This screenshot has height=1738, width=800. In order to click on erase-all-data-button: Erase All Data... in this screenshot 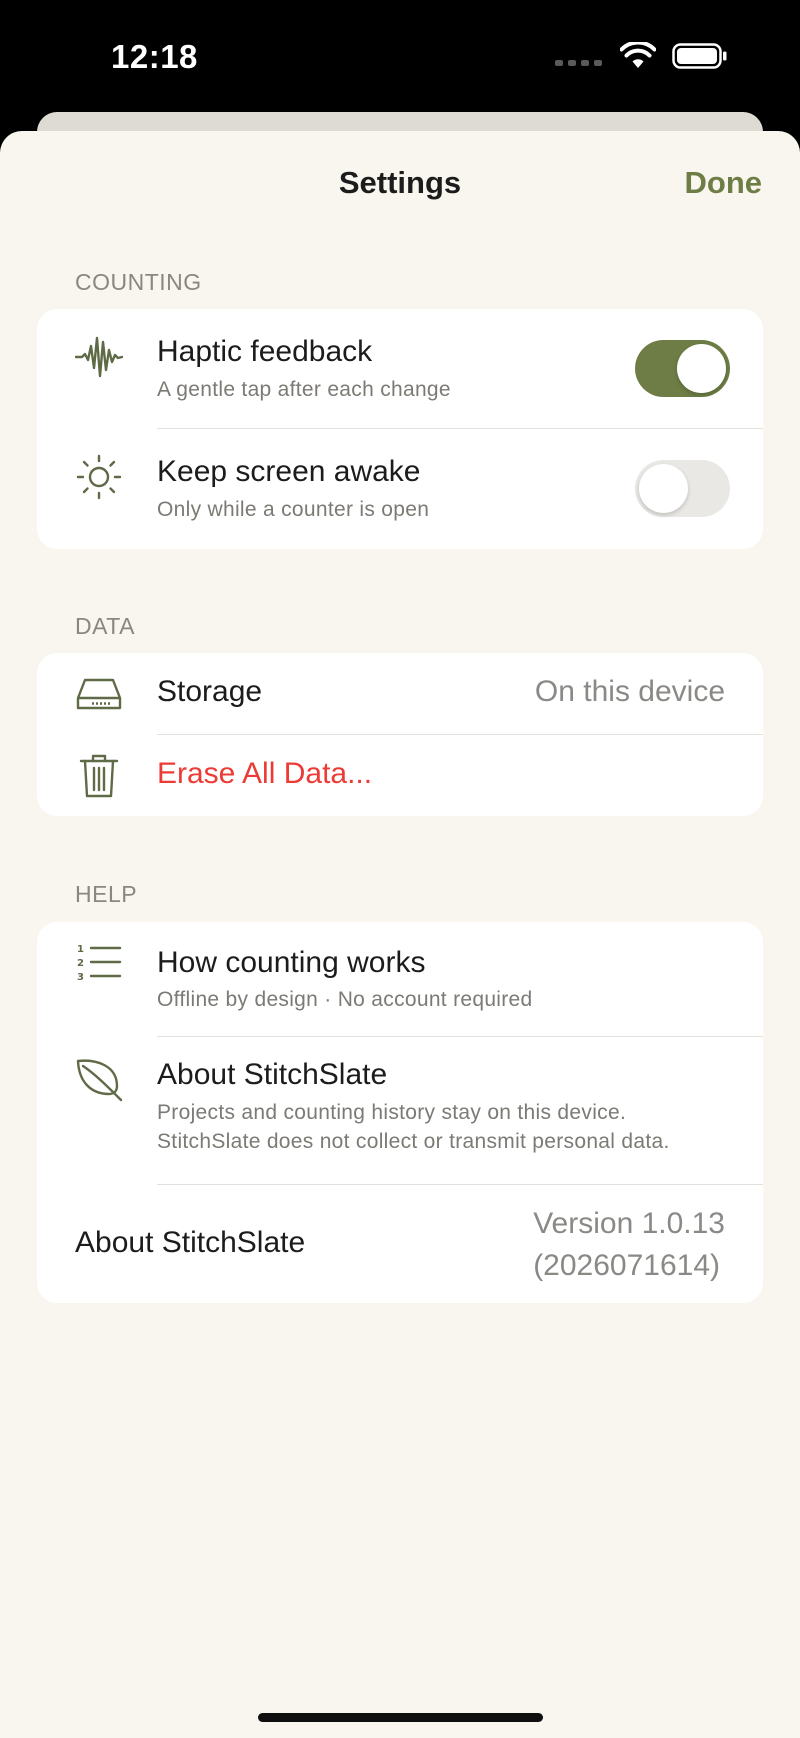, I will do `click(264, 774)`.